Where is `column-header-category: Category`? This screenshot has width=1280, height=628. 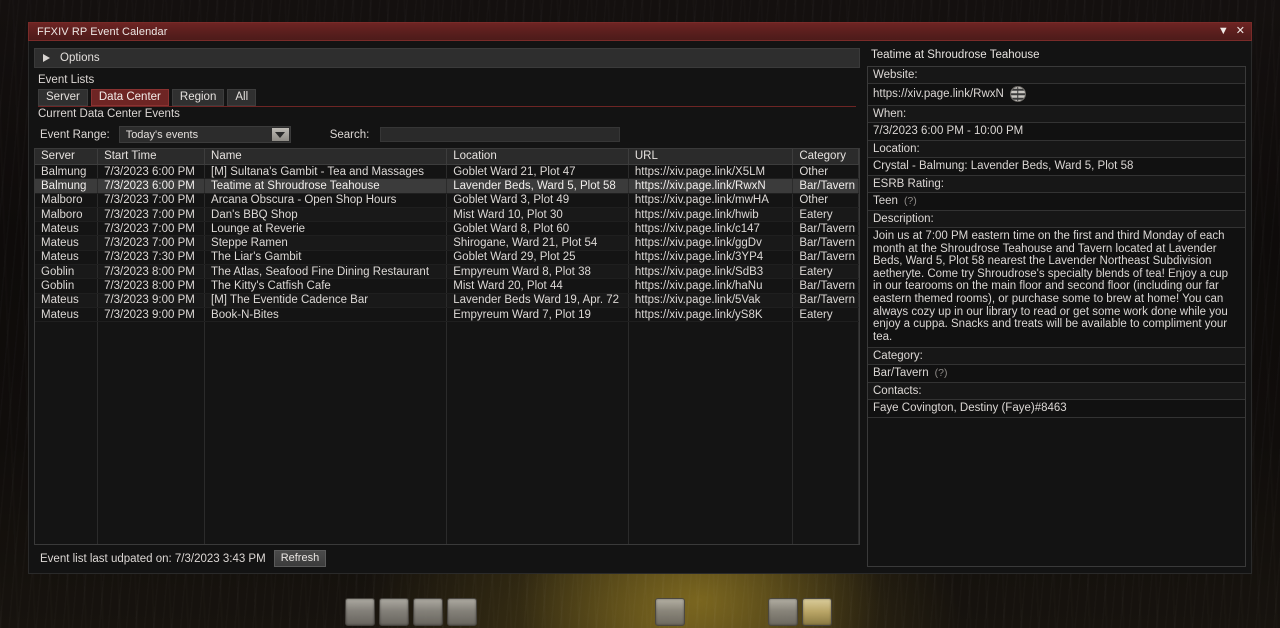
column-header-category: Category is located at coordinates (825, 157).